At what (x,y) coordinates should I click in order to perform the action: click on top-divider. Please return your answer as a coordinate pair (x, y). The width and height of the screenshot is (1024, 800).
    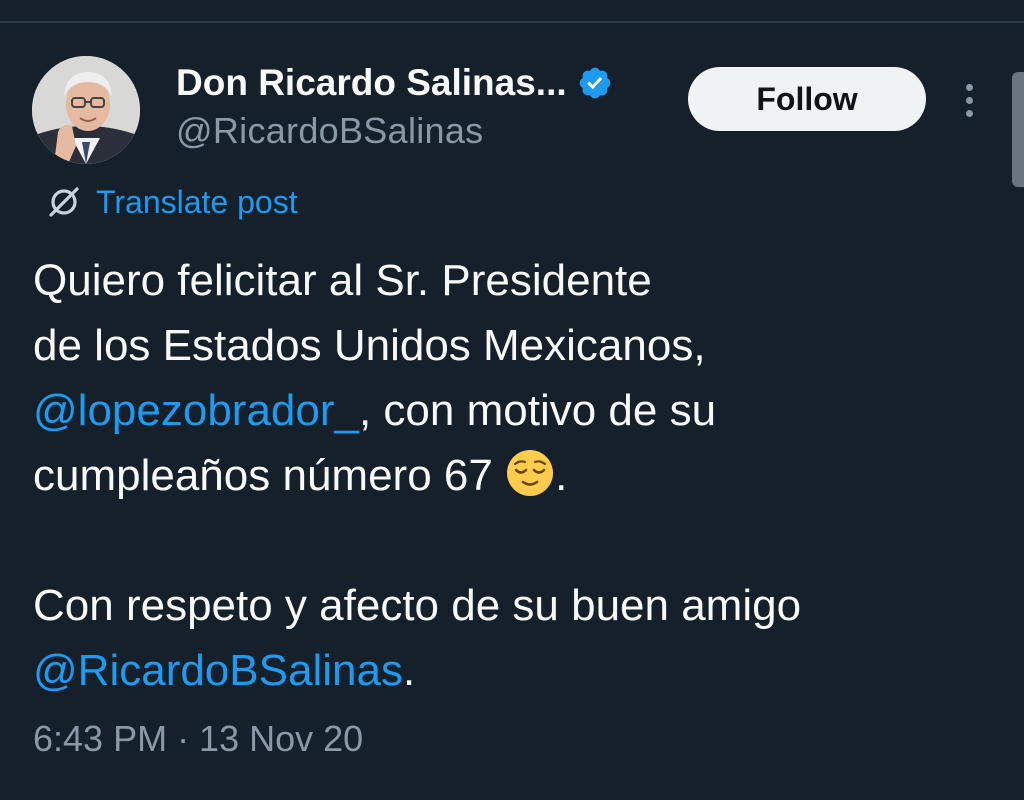
    Looking at the image, I should click on (512, 22).